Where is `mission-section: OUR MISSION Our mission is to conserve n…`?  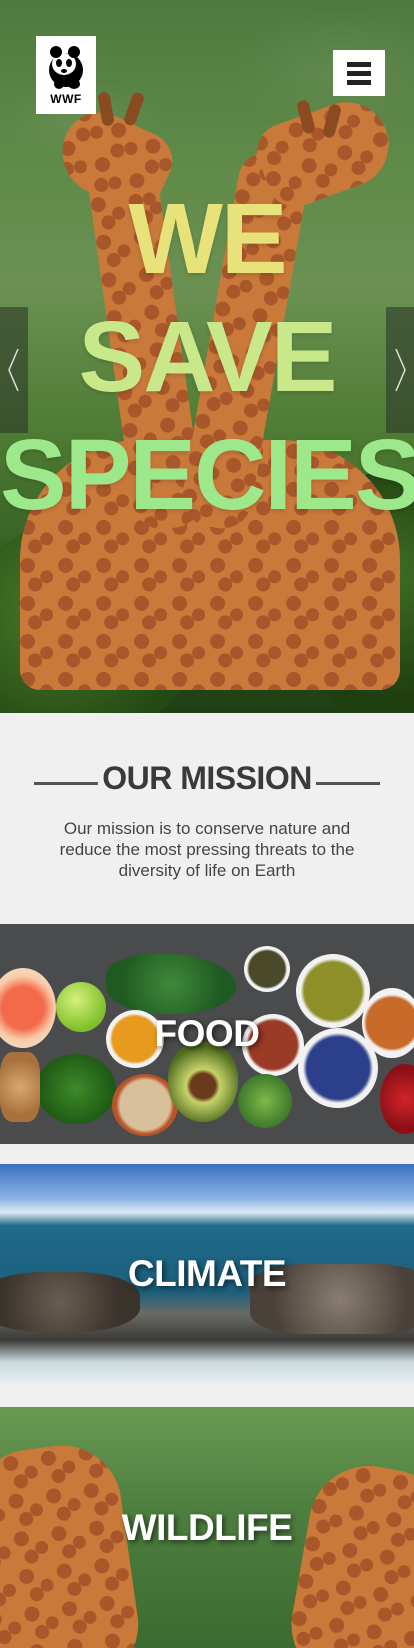 mission-section: OUR MISSION Our mission is to conserve n… is located at coordinates (207, 818).